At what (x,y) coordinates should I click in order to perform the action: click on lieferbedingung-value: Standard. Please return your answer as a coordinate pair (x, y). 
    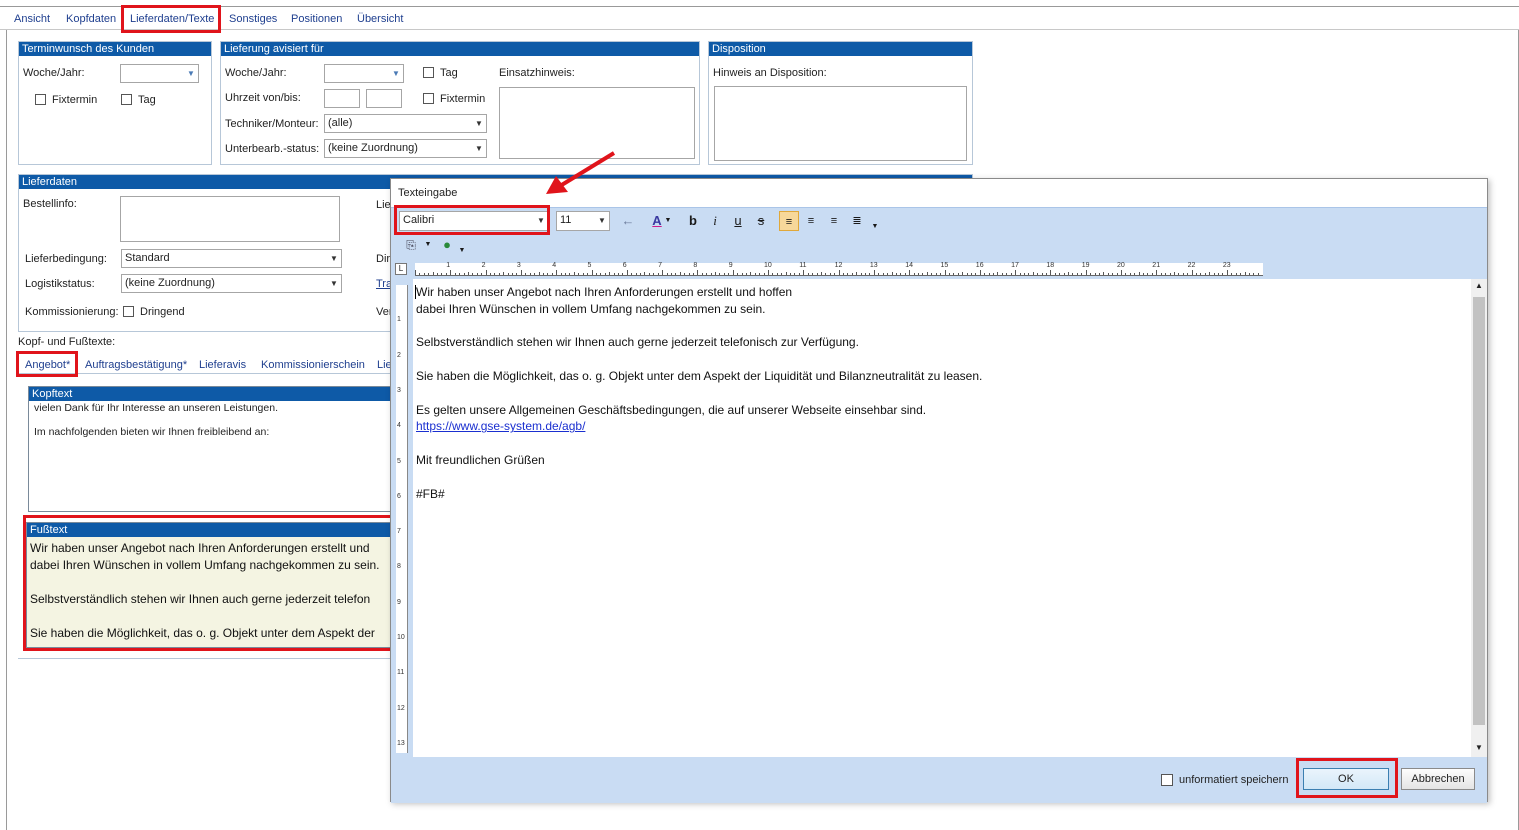
    Looking at the image, I should click on (147, 258).